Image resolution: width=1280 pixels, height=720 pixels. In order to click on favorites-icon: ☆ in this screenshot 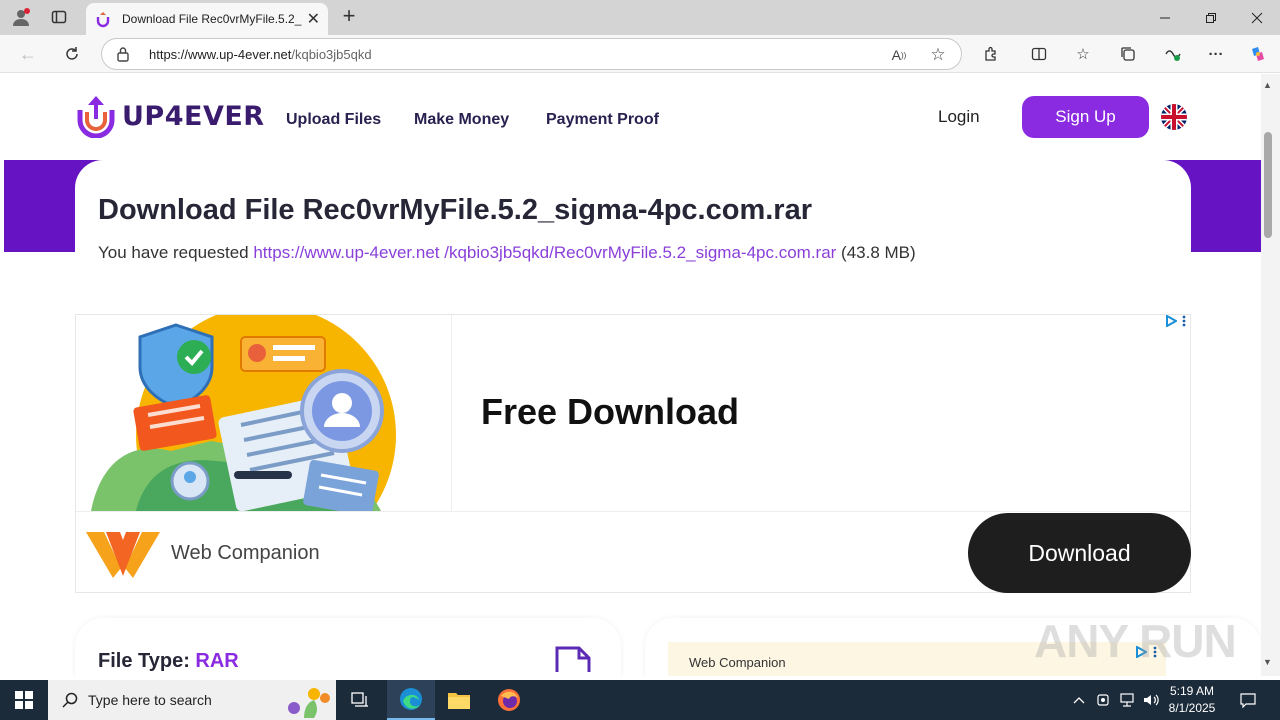, I will do `click(1083, 54)`.